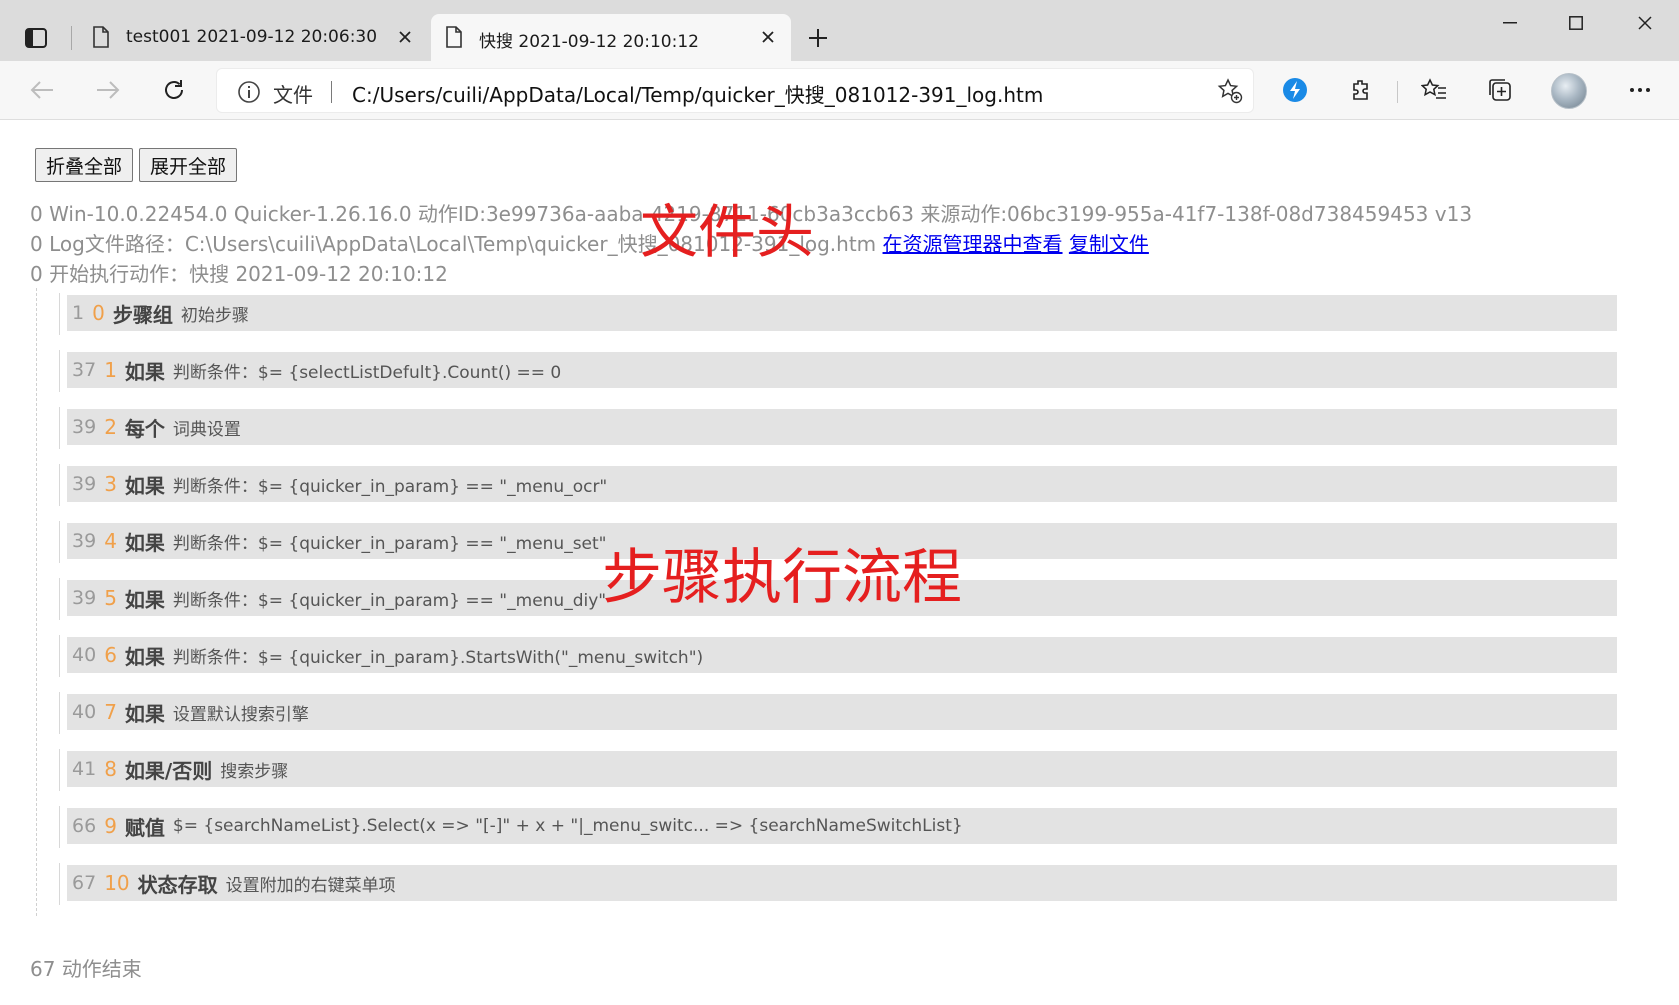 The image size is (1679, 1005). I want to click on tab-actions-icon, so click(36, 38).